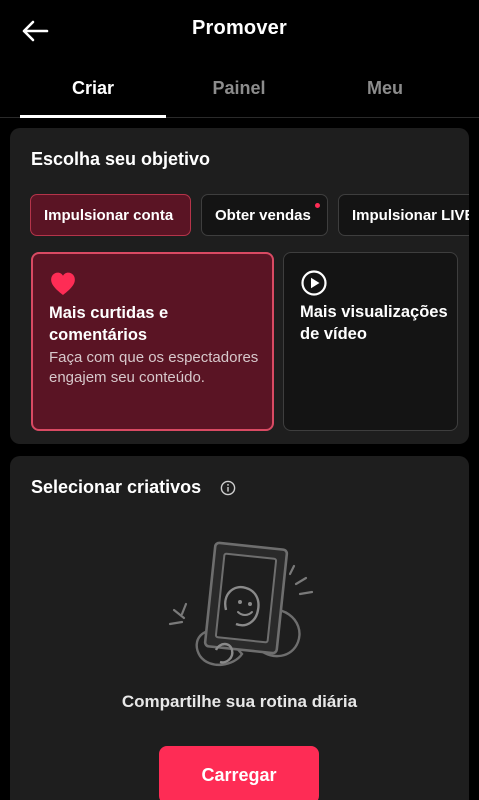  What do you see at coordinates (116, 487) in the screenshot?
I see `creatives-heading: Selecionar criativos` at bounding box center [116, 487].